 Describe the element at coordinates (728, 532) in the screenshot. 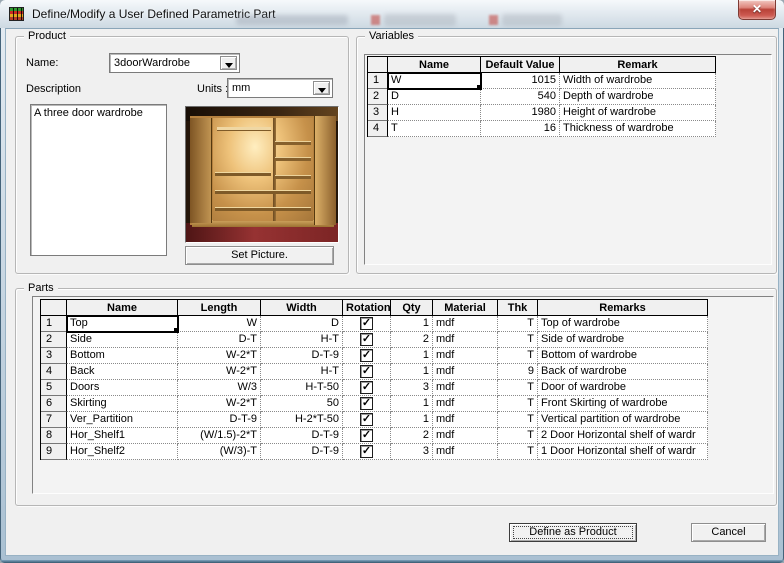

I see `cancel-button: Cancel` at that location.